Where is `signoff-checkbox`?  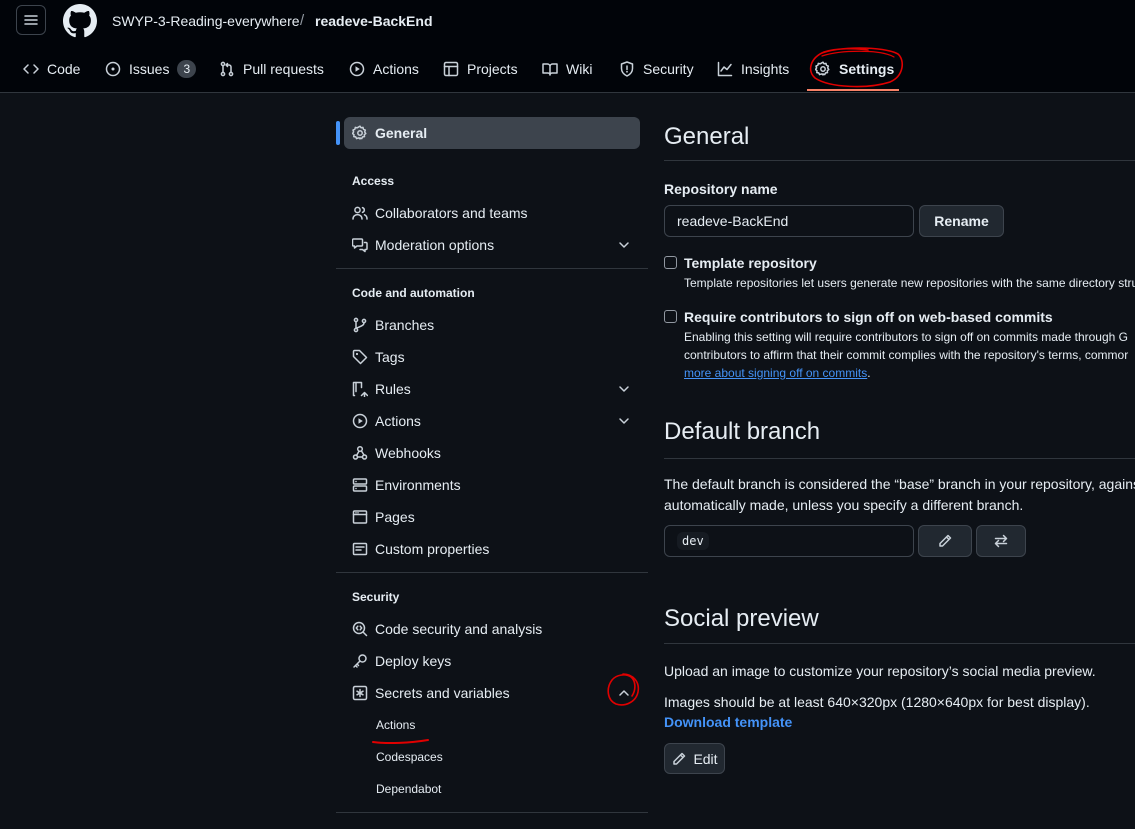 signoff-checkbox is located at coordinates (670, 316).